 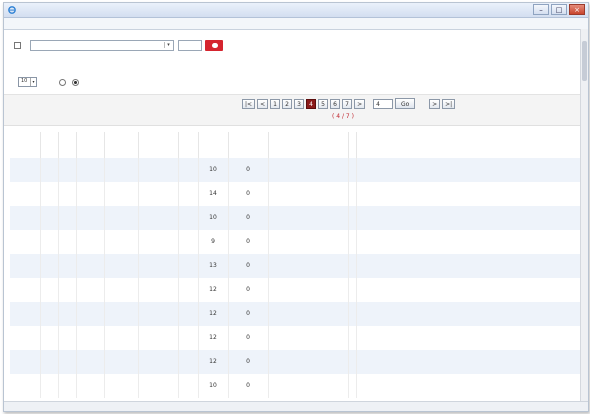 I want to click on options-row: 10 ▾, so click(x=61, y=82).